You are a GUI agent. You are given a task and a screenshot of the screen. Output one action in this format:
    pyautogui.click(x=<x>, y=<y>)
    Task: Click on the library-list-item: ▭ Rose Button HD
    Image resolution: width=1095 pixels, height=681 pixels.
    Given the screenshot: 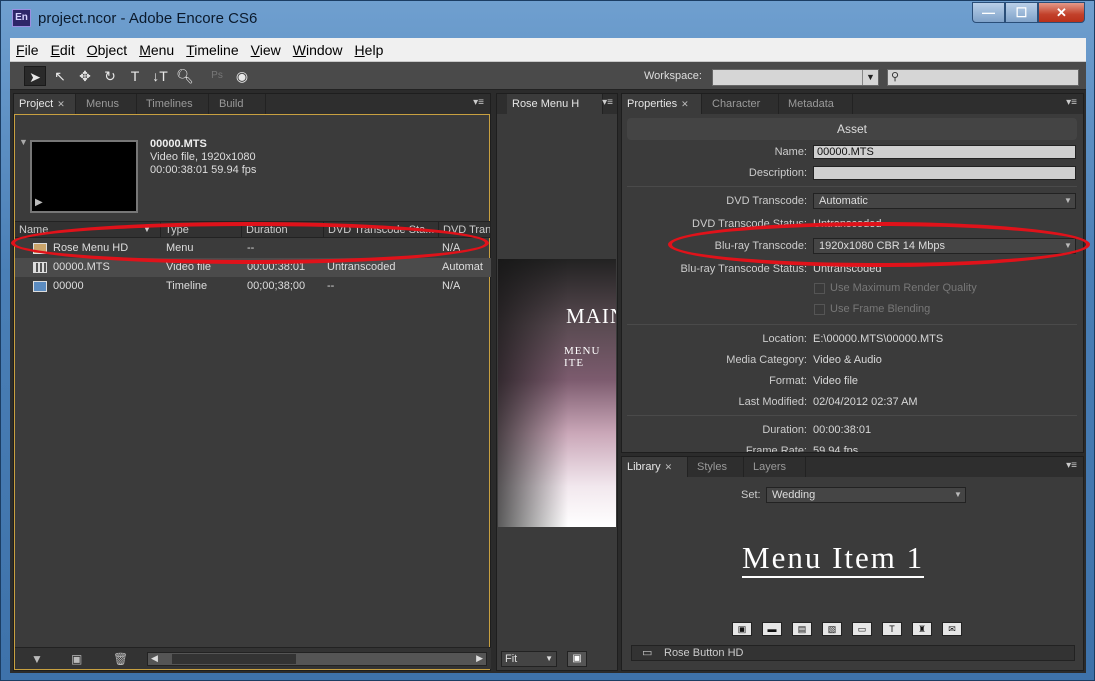 What is the action you would take?
    pyautogui.click(x=853, y=653)
    